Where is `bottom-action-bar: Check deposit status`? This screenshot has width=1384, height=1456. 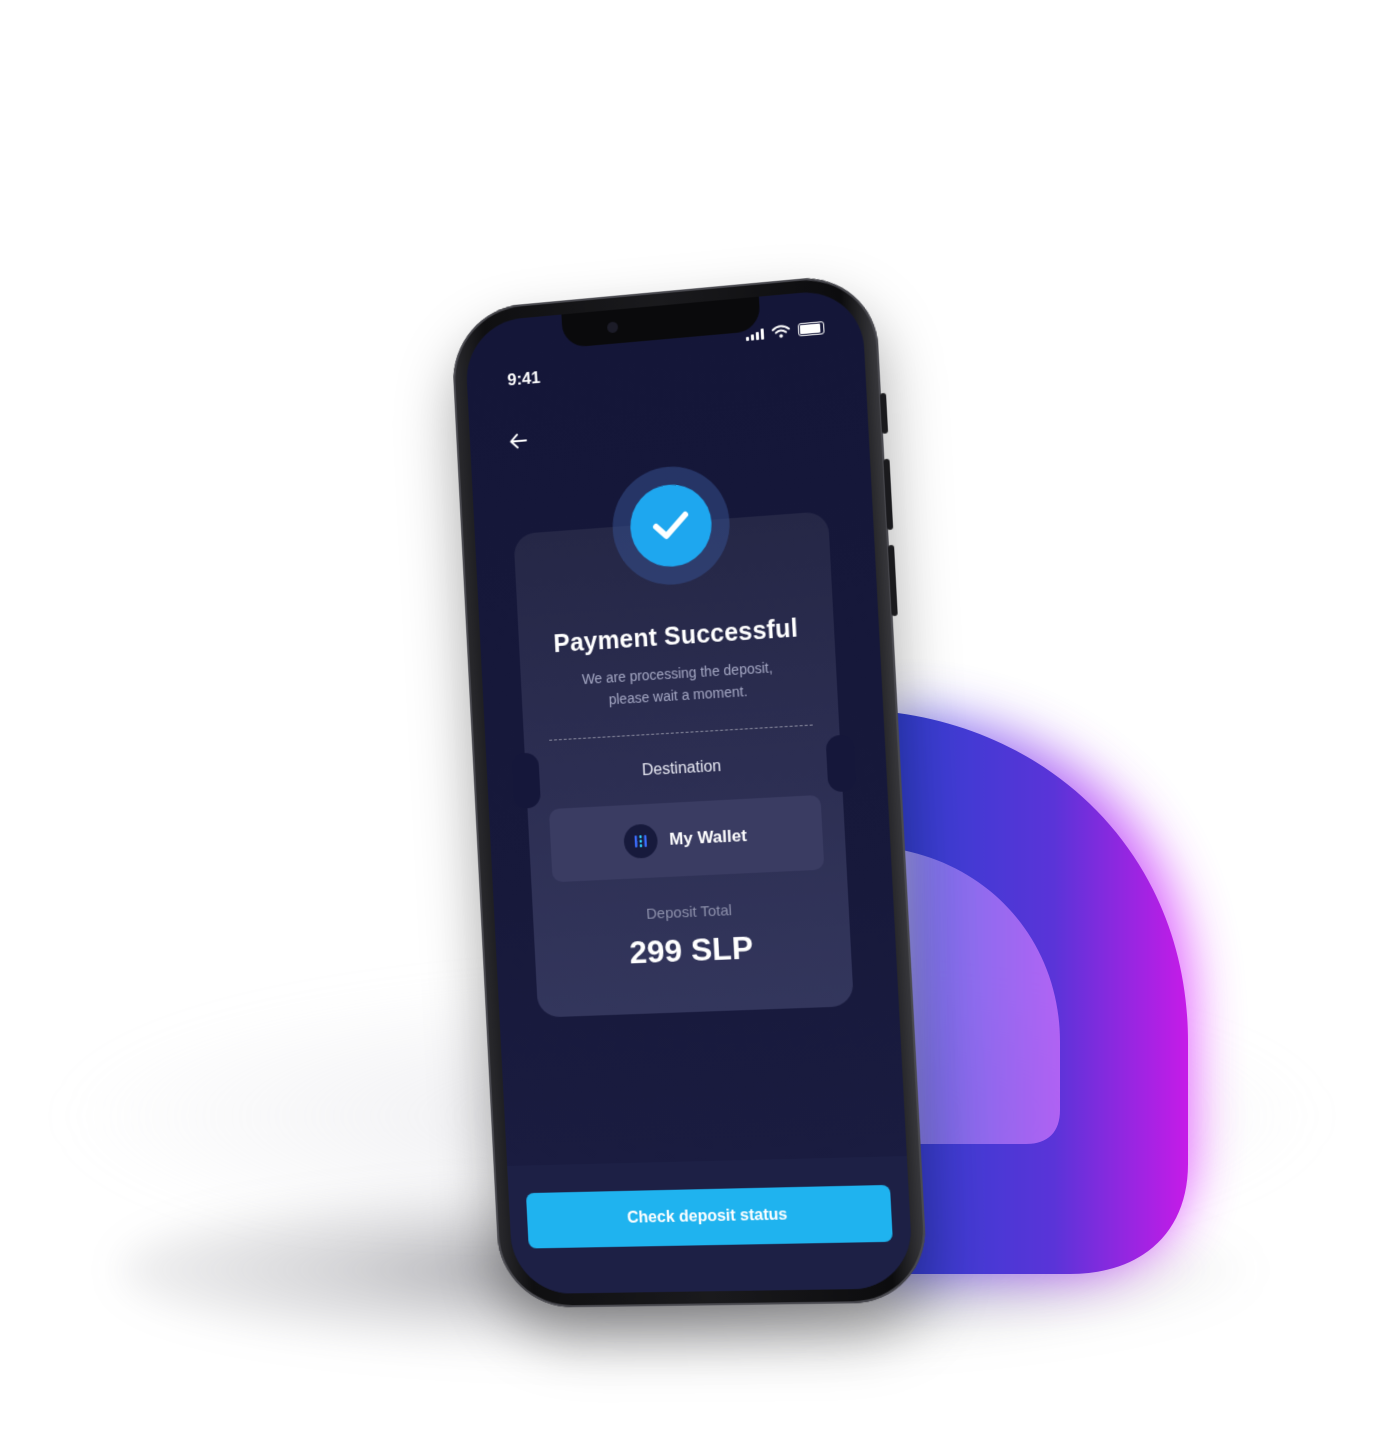
bottom-action-bar: Check deposit status is located at coordinates (710, 1225).